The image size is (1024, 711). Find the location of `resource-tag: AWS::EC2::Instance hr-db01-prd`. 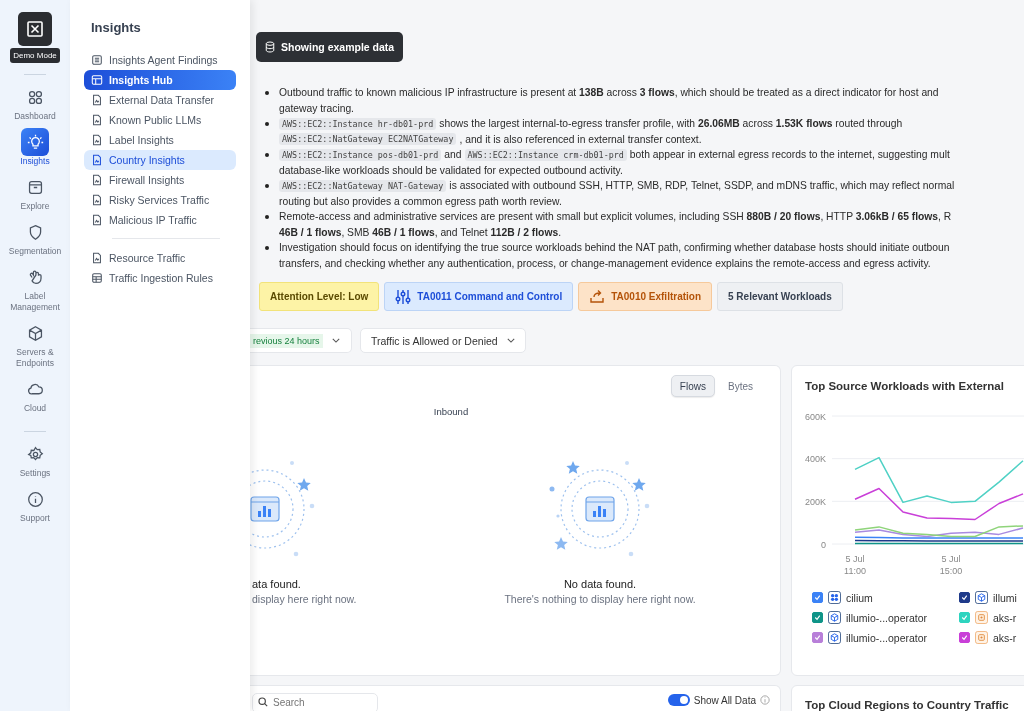

resource-tag: AWS::EC2::Instance hr-db01-prd is located at coordinates (358, 123).